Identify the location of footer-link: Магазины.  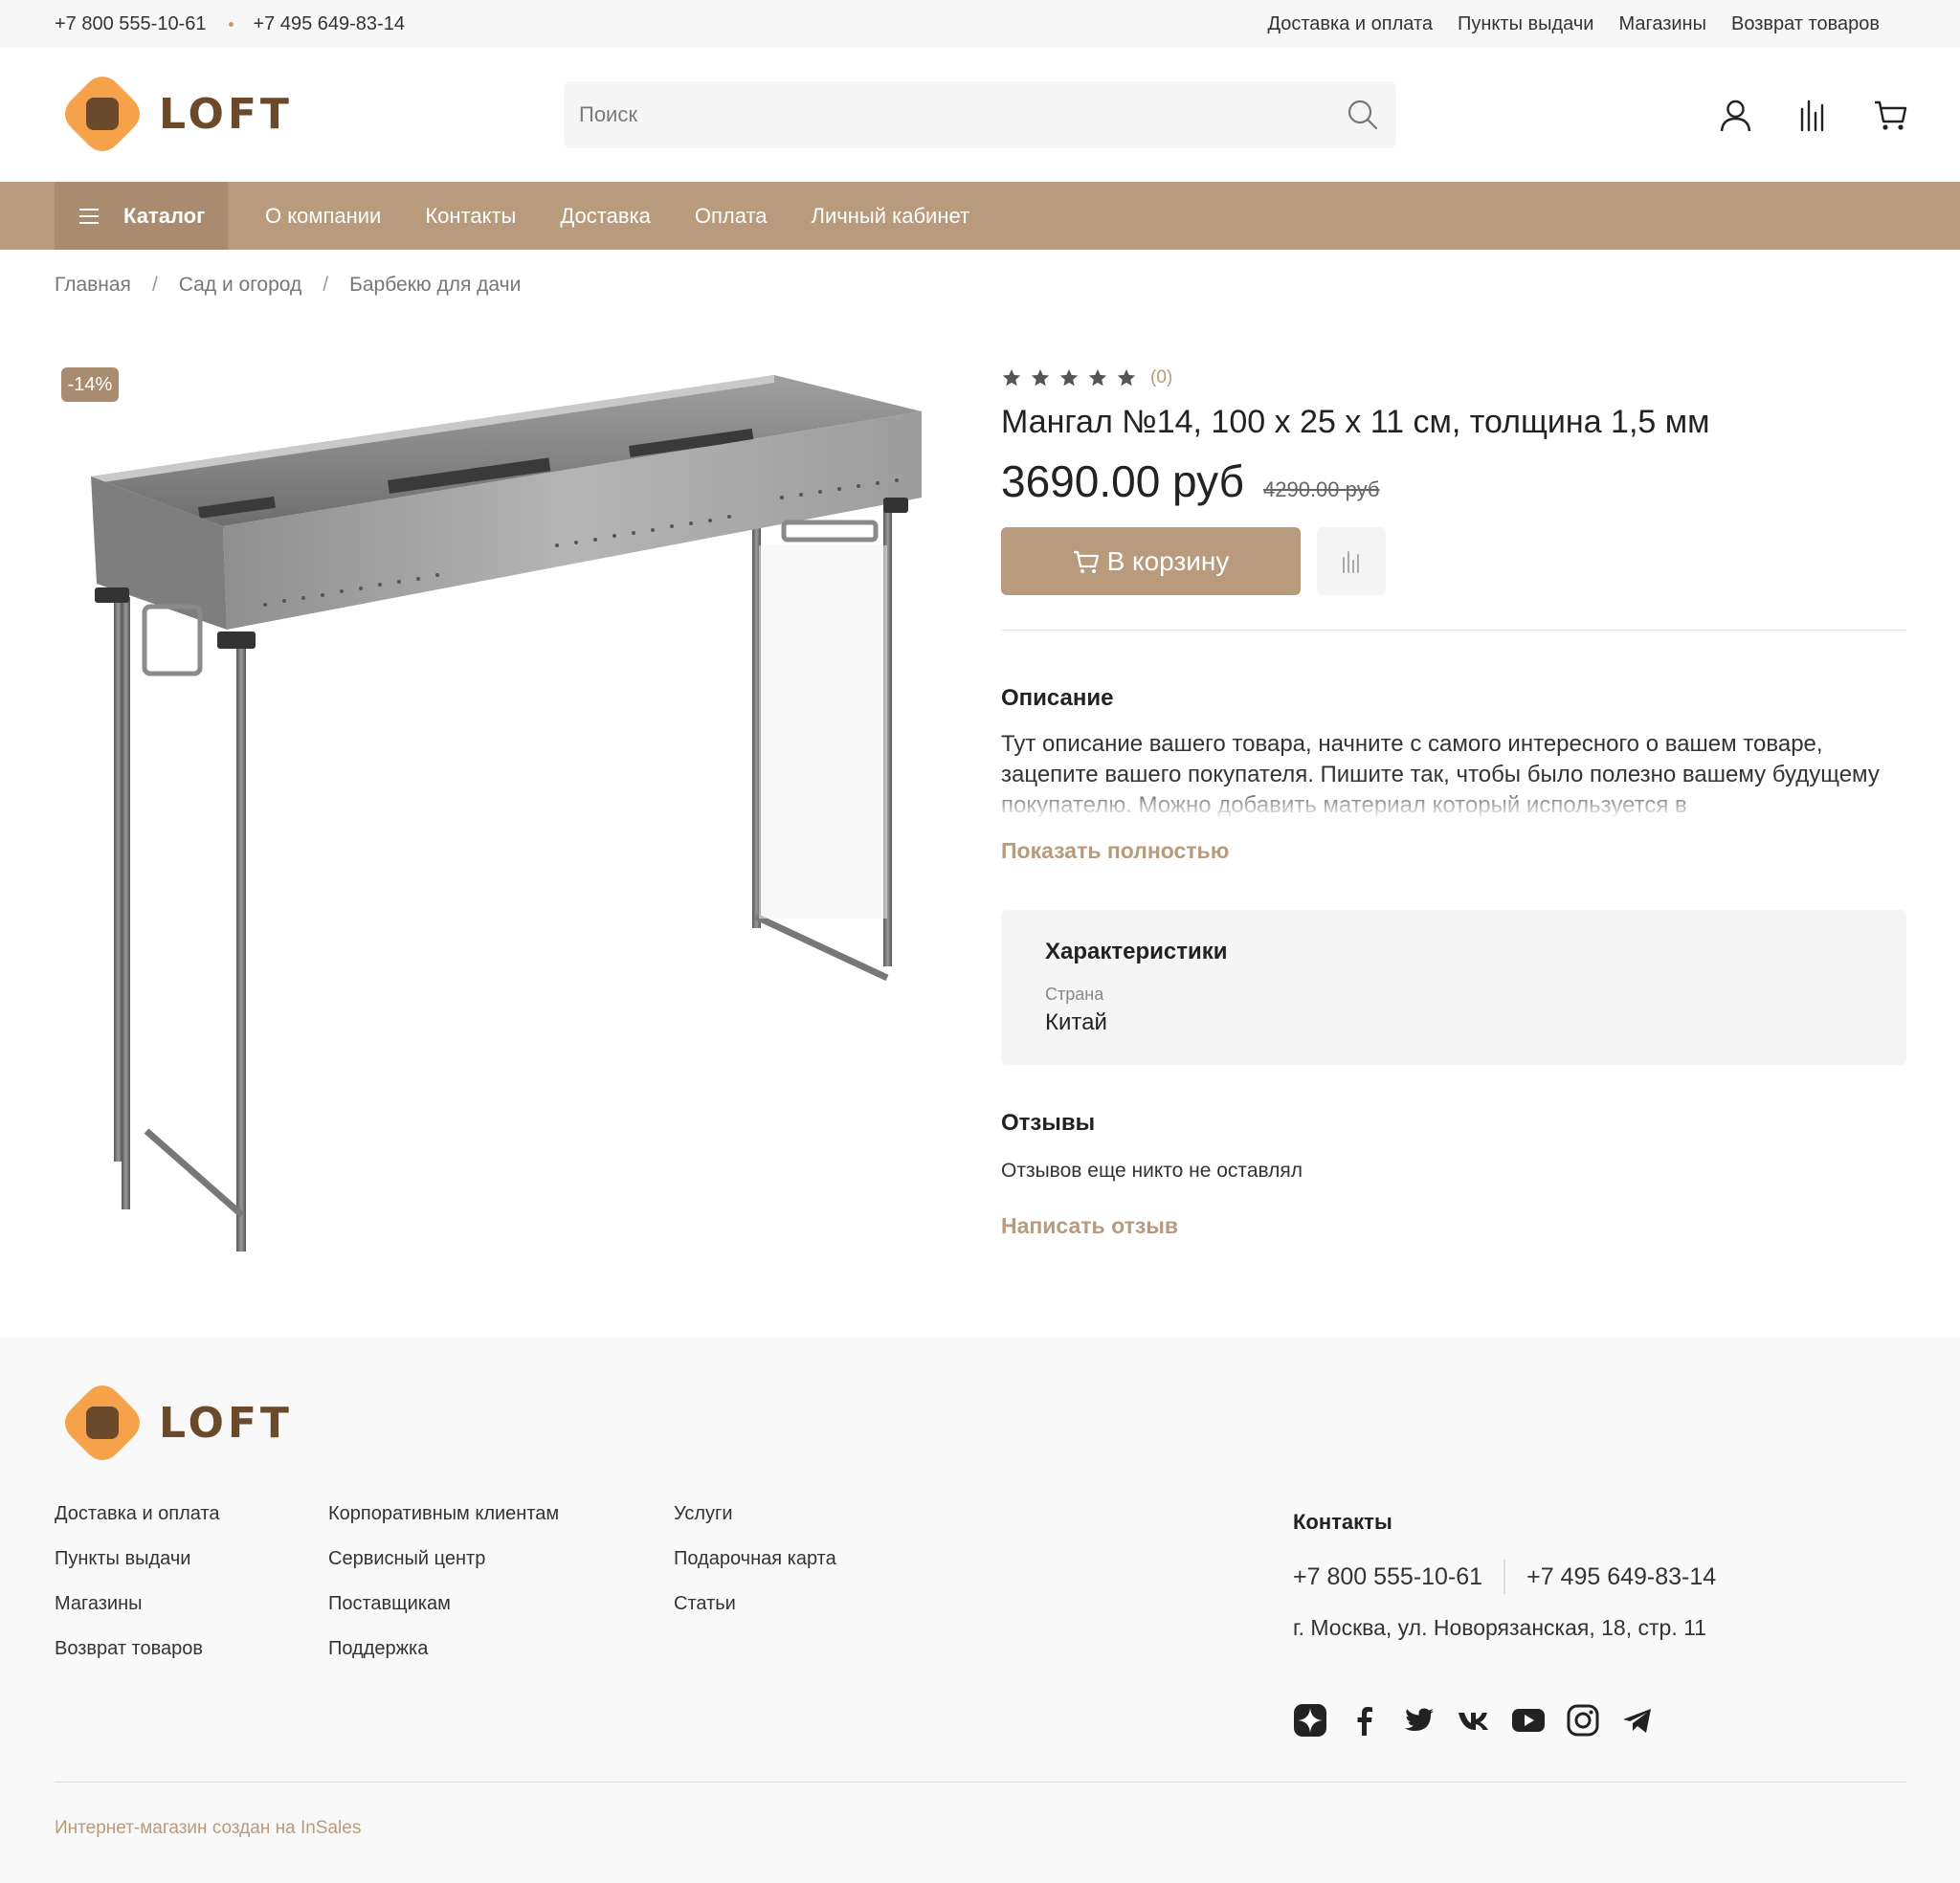
(138, 1603).